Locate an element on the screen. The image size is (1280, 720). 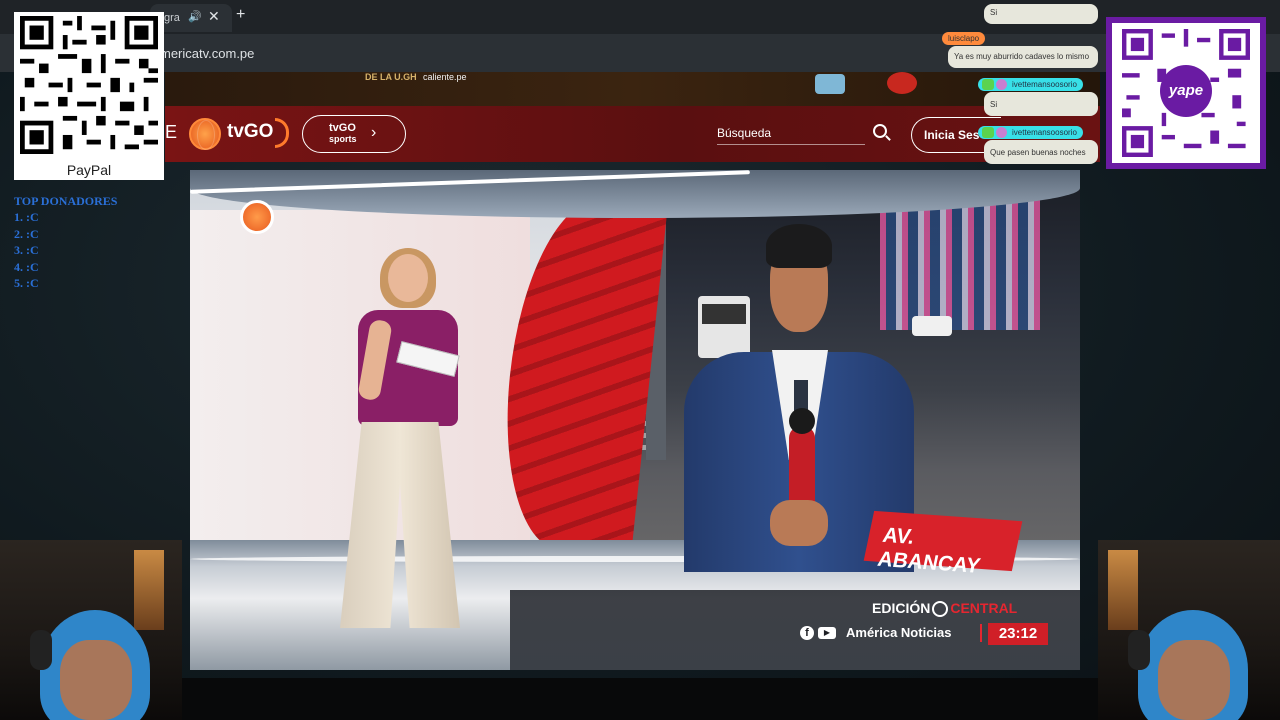
edition-prefix: EDICIÓN is located at coordinates (901, 608).